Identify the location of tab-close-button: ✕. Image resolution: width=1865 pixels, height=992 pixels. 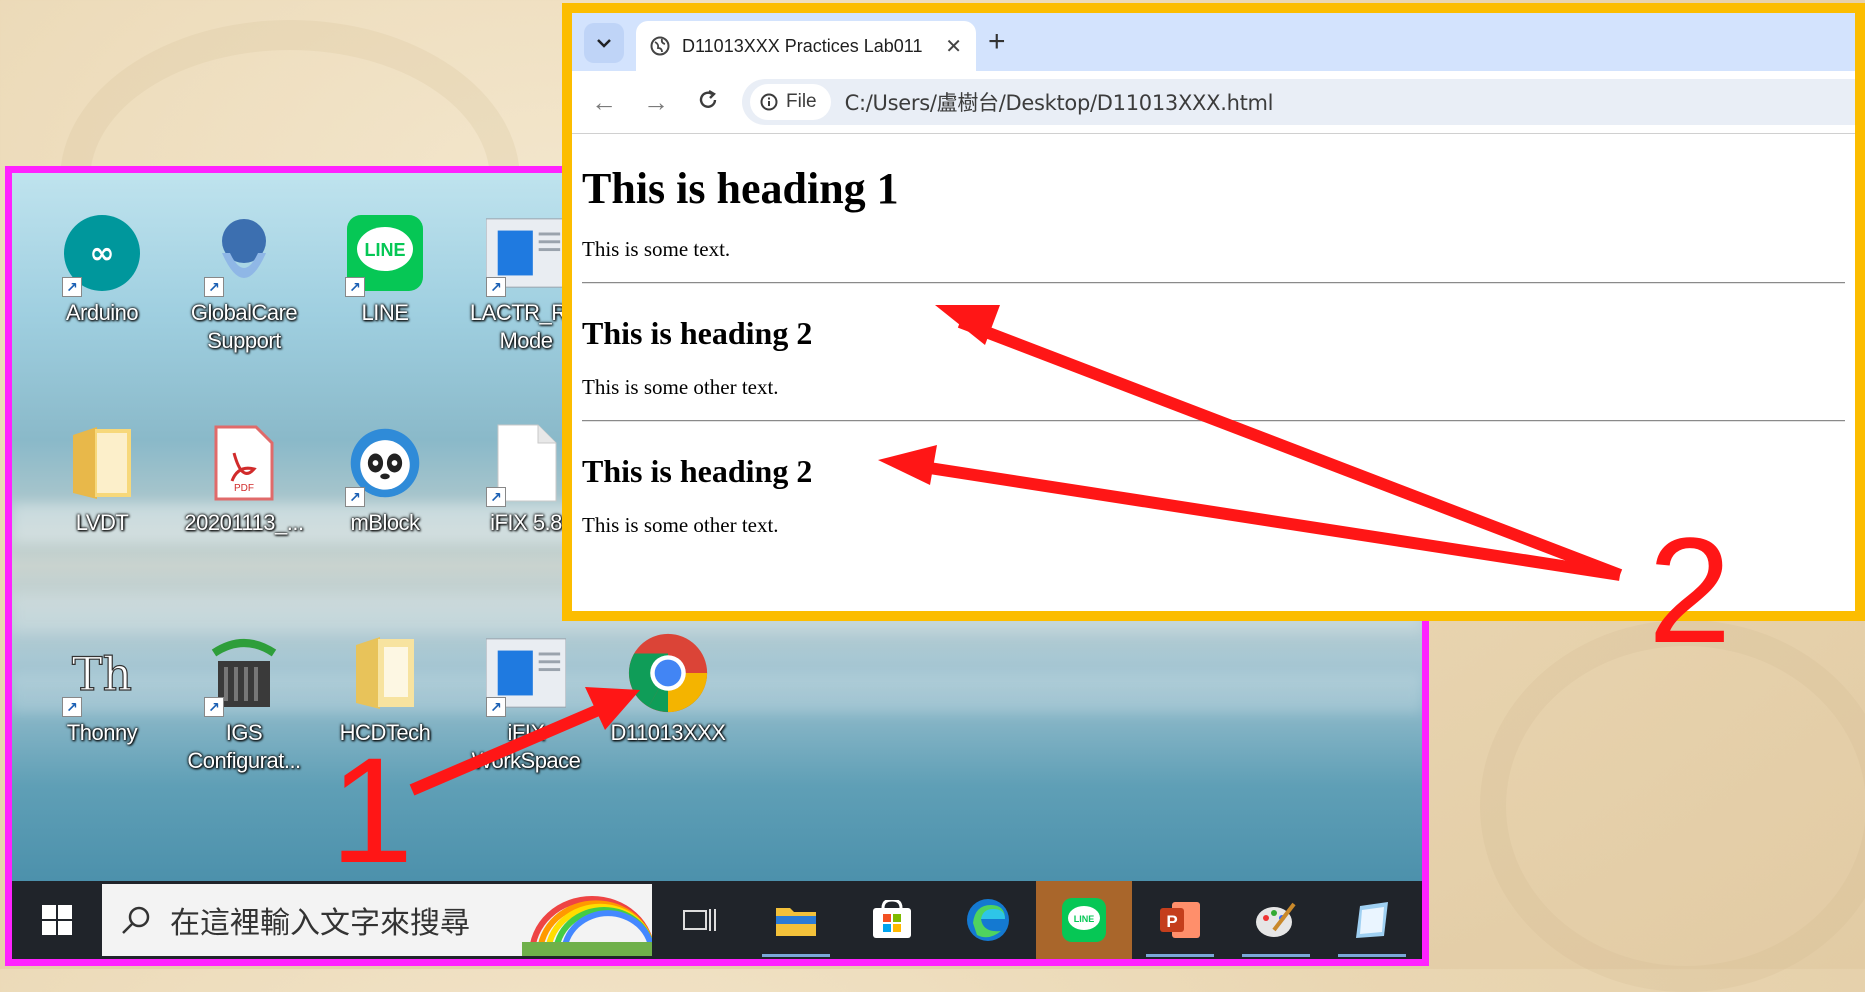
(953, 46).